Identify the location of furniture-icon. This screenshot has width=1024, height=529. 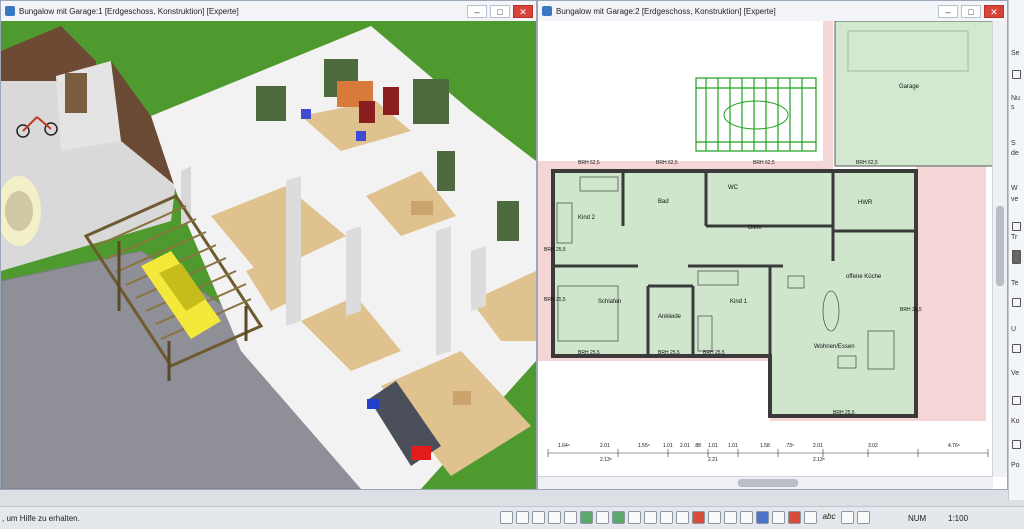
(650, 517).